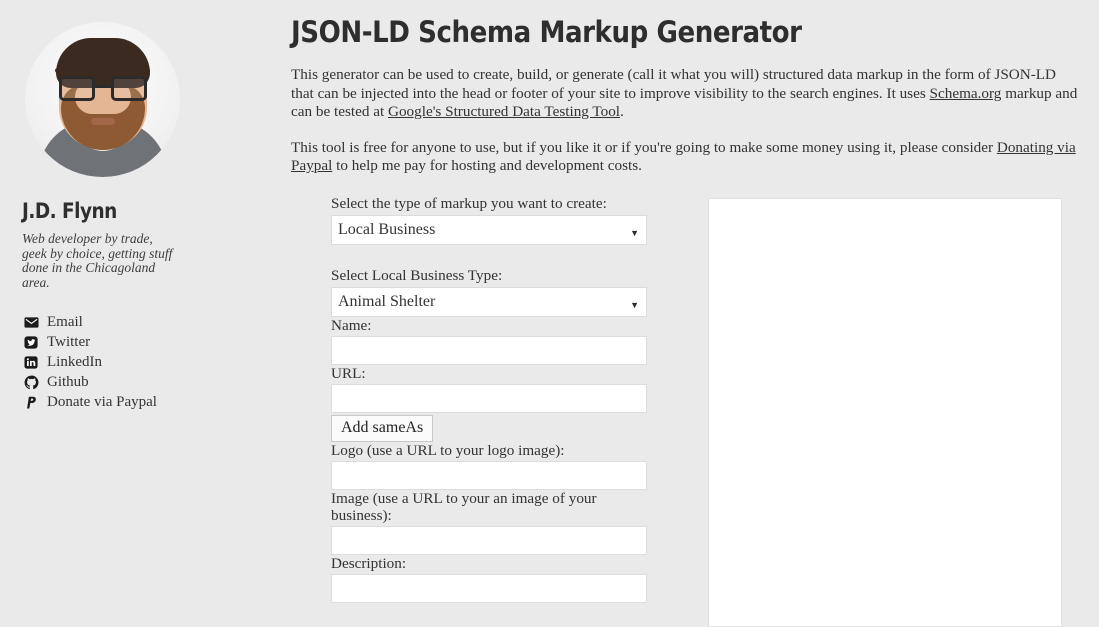 The height and width of the screenshot is (627, 1099). What do you see at coordinates (489, 350) in the screenshot?
I see `name-input` at bounding box center [489, 350].